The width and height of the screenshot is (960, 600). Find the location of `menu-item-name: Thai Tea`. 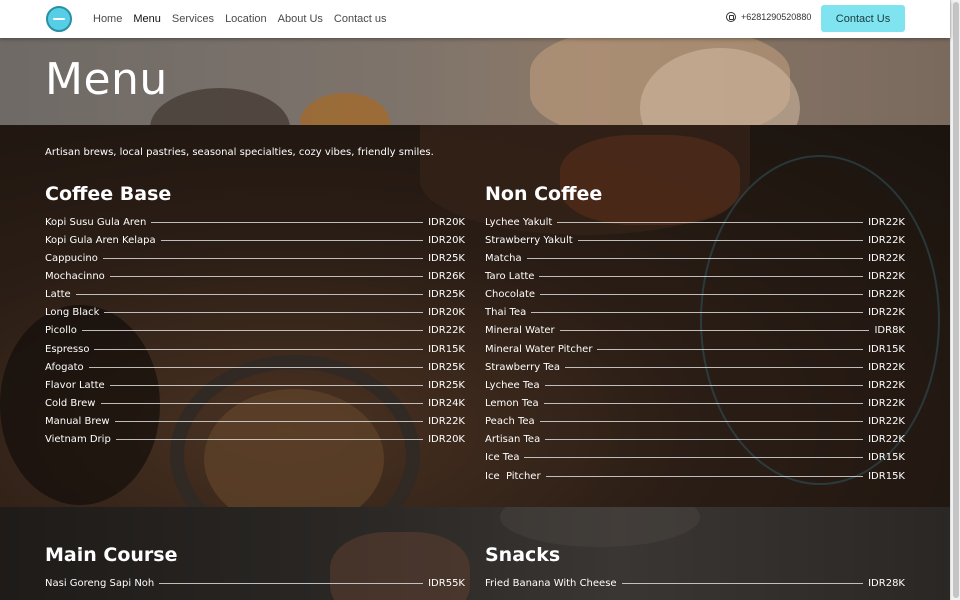

menu-item-name: Thai Tea is located at coordinates (506, 313).